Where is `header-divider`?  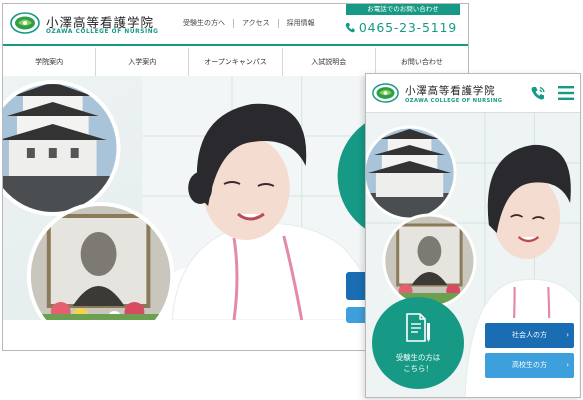
header-divider is located at coordinates (235, 45).